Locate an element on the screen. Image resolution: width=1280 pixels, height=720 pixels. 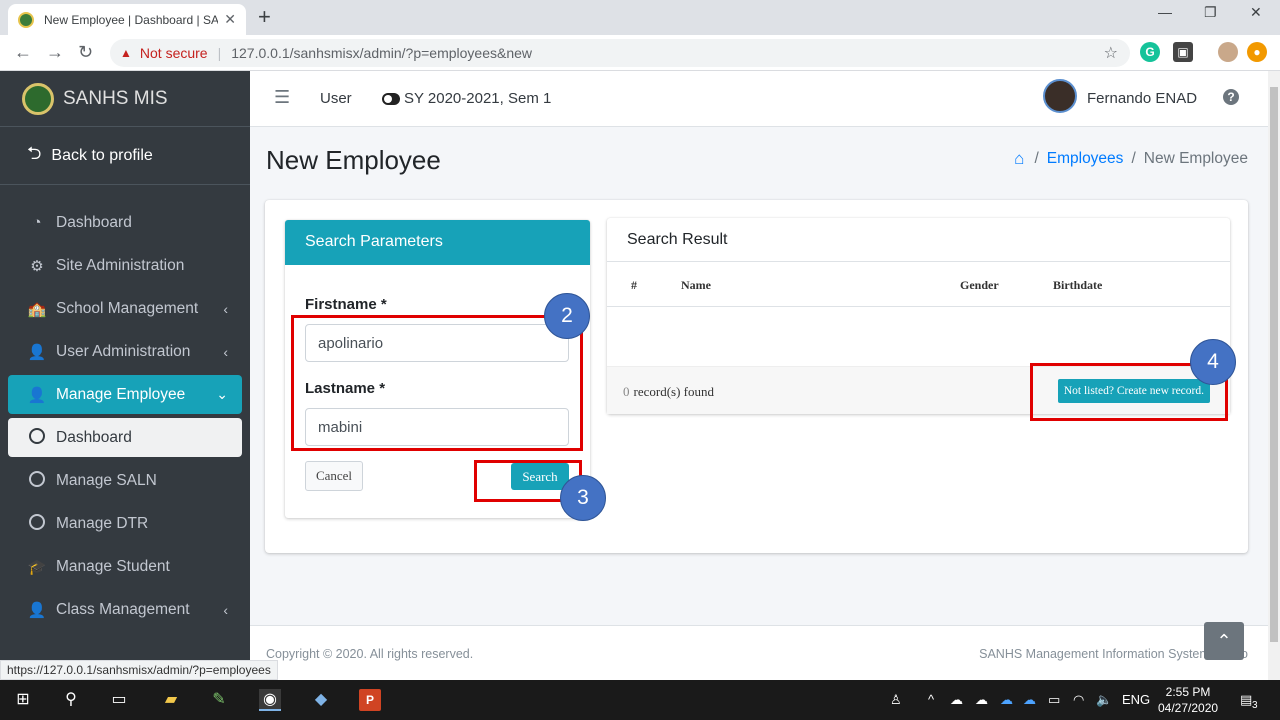
user-nav-link: User is located at coordinates (336, 98).